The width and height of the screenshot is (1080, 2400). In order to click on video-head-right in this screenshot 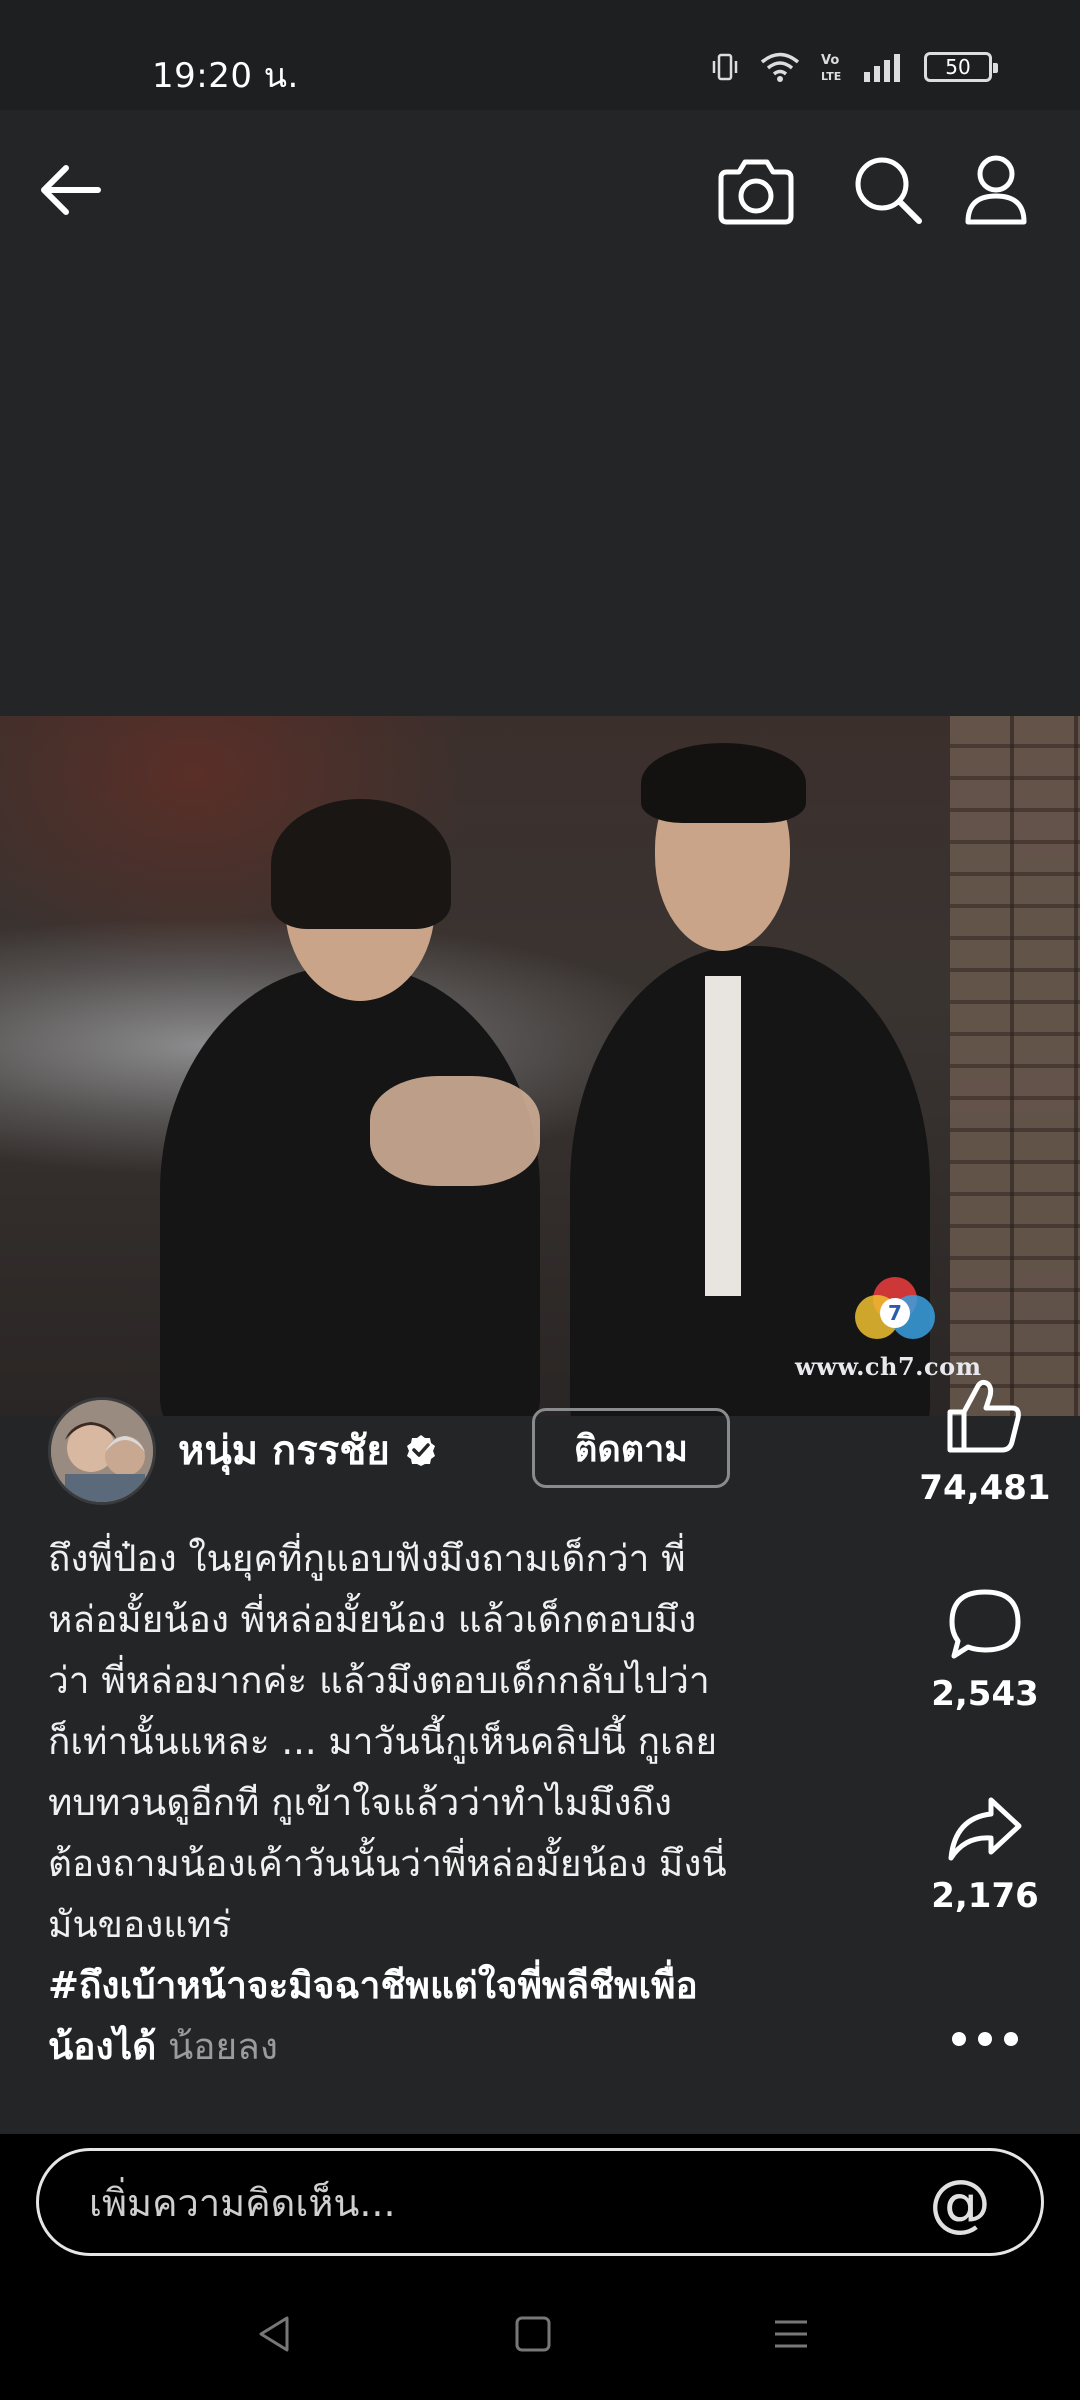, I will do `click(723, 847)`.